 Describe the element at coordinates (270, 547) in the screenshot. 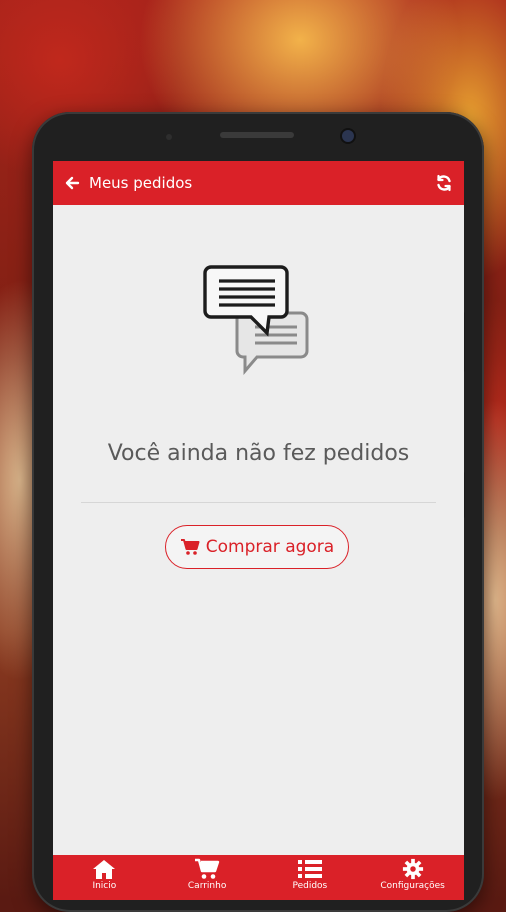

I see `buy-now-label: Comprar agora` at that location.